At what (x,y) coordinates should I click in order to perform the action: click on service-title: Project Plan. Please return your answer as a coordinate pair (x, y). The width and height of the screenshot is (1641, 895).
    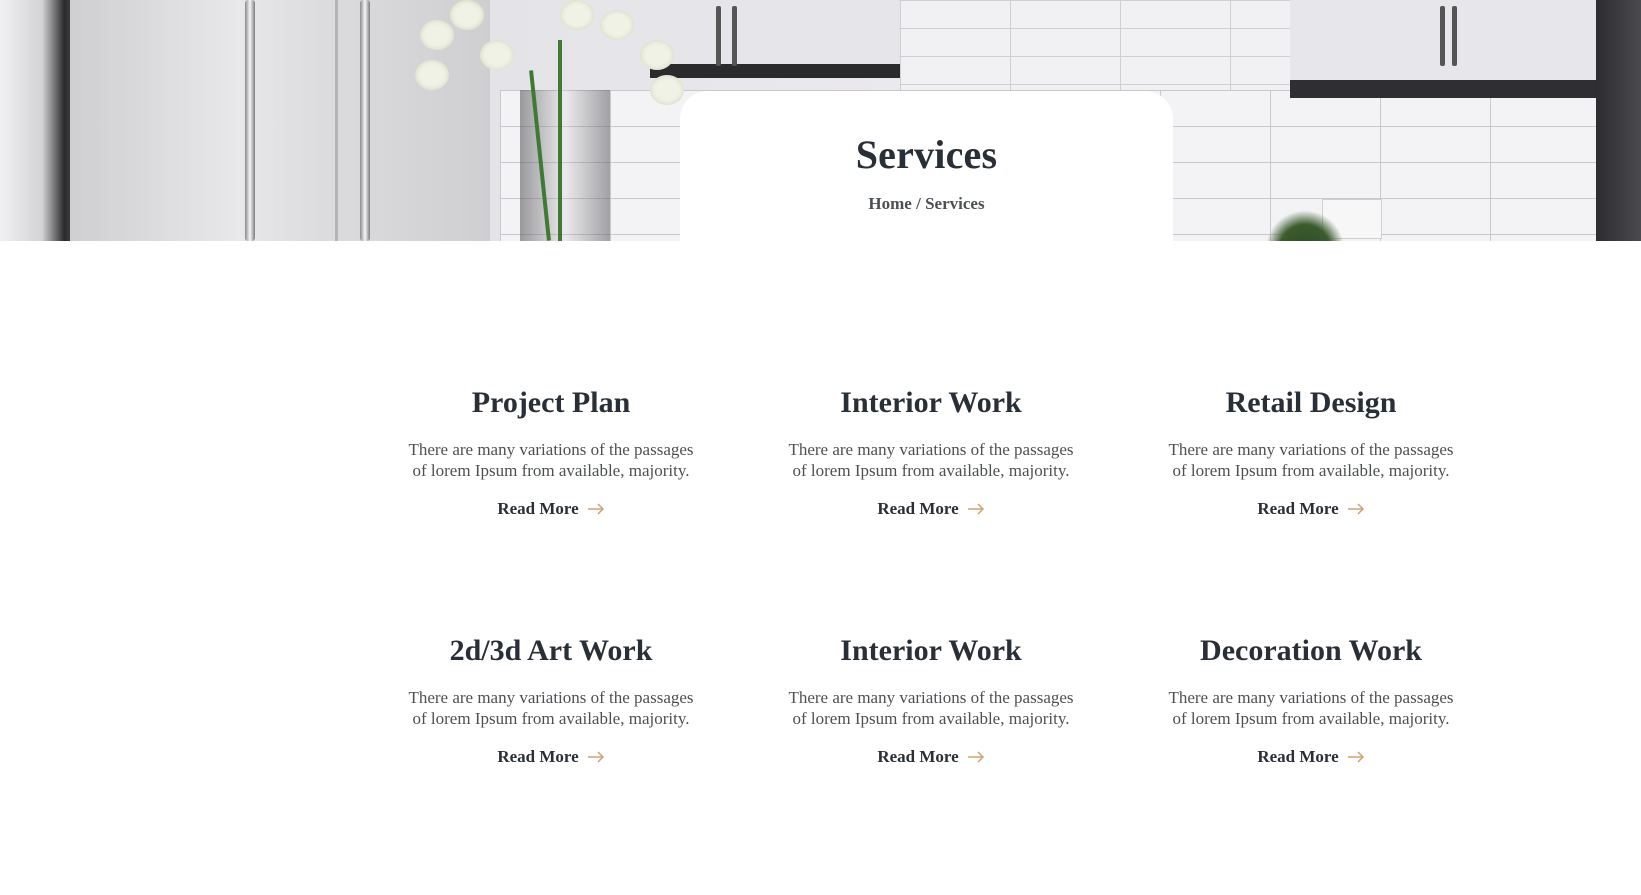
    Looking at the image, I should click on (551, 402).